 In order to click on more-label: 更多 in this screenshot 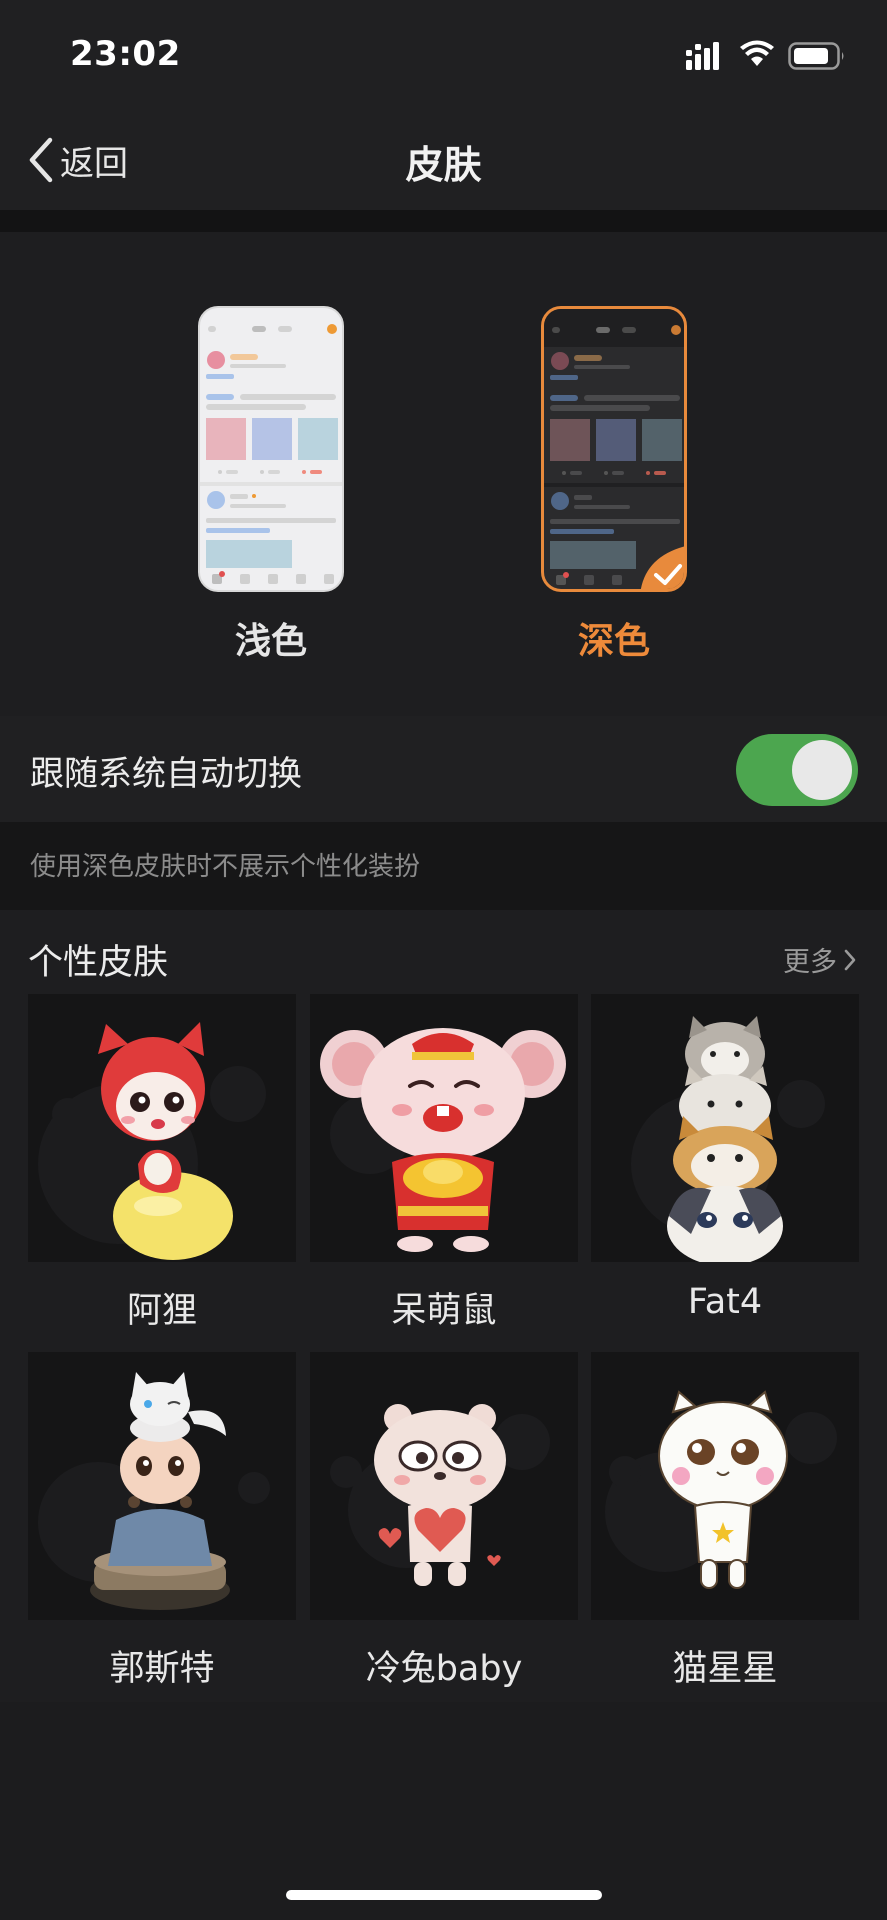, I will do `click(810, 962)`.